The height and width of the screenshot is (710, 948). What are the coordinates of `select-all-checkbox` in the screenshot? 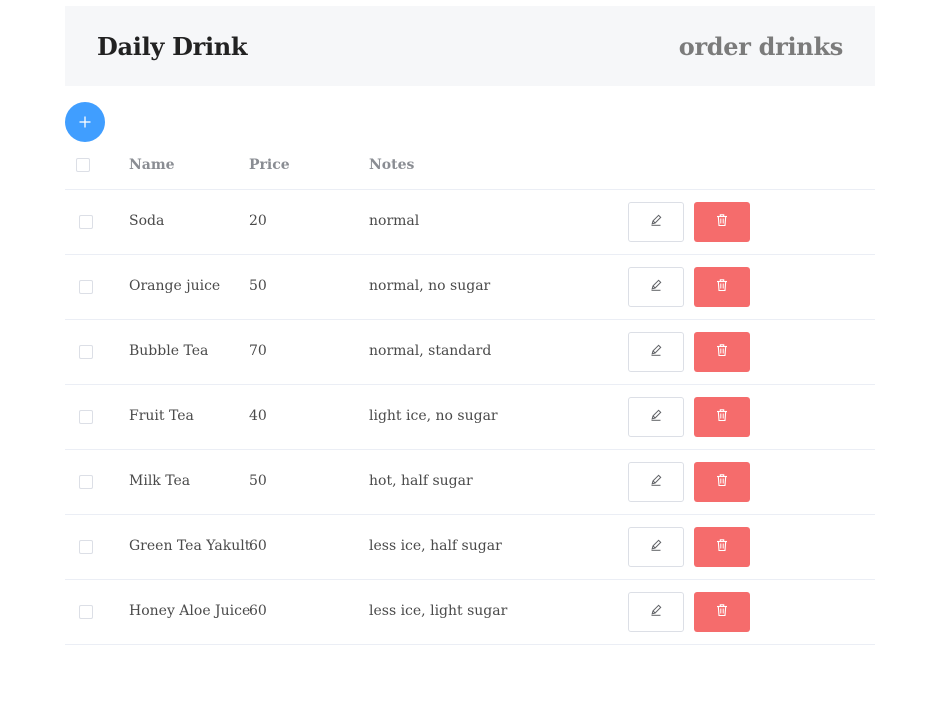 It's located at (83, 165).